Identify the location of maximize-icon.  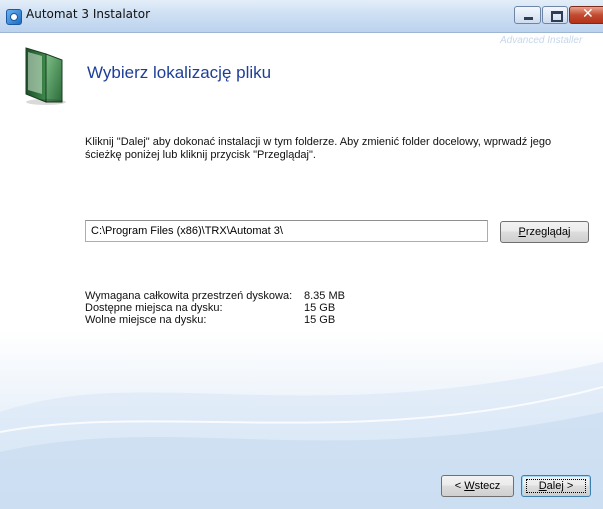
(557, 16).